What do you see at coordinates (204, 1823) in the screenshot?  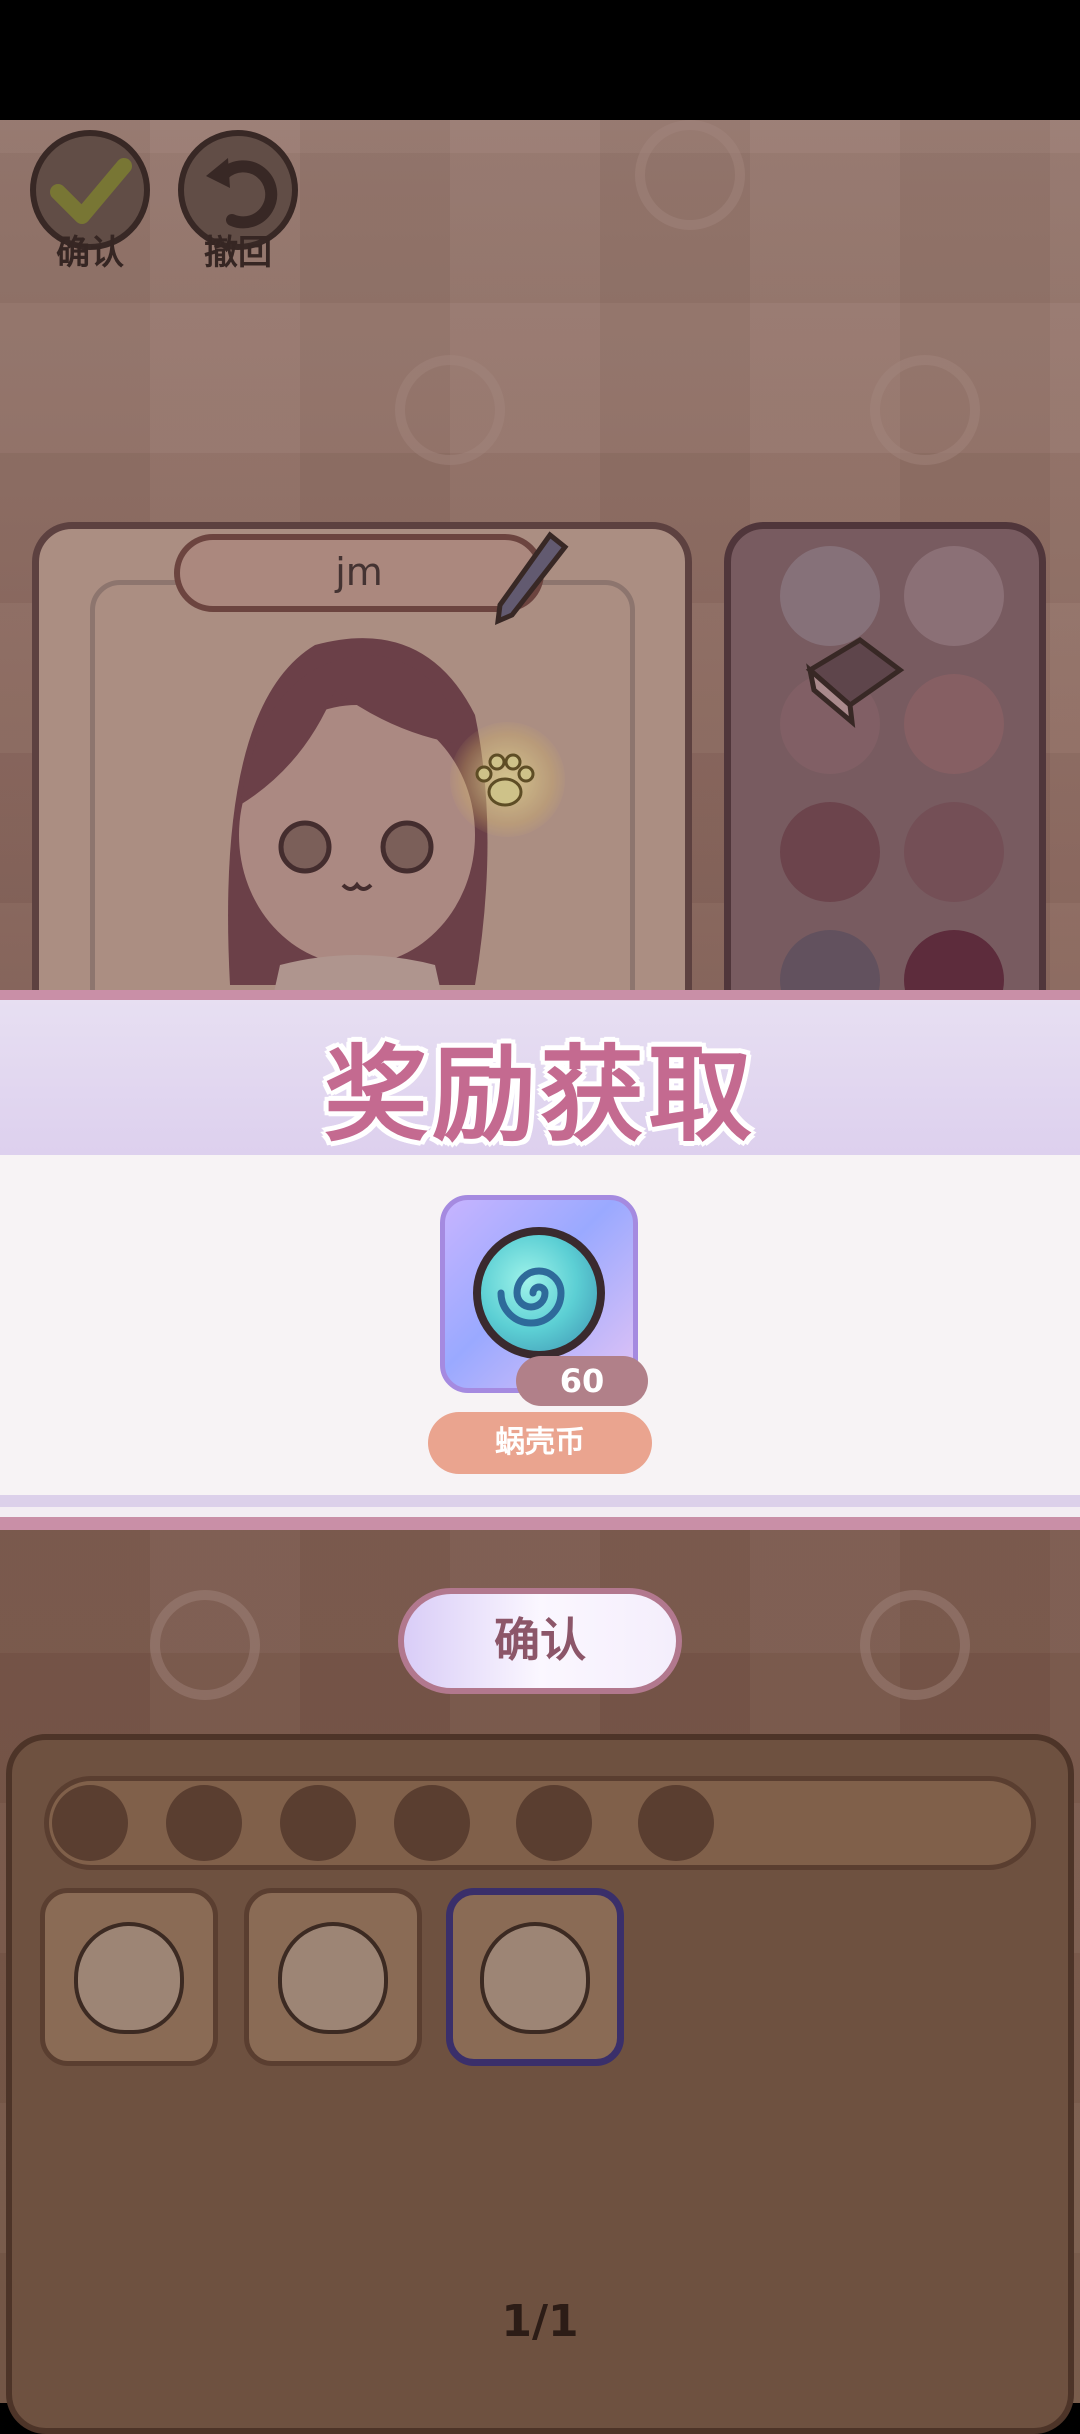 I see `tab-hair` at bounding box center [204, 1823].